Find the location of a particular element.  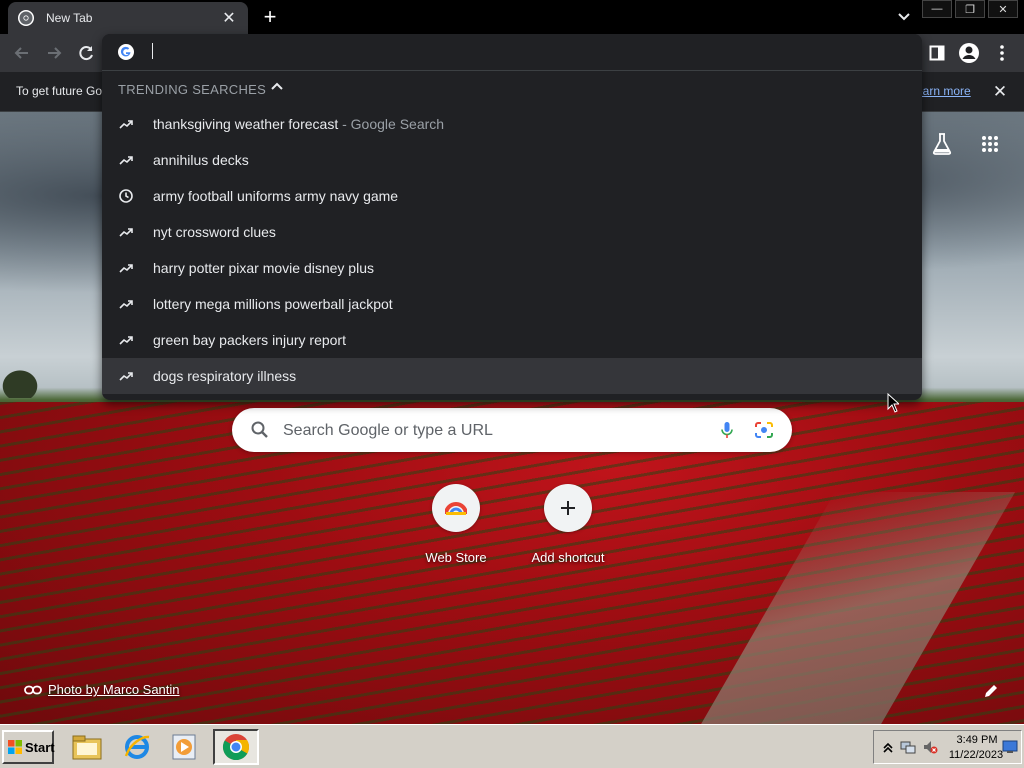

suggestion-description: - Google Search is located at coordinates (391, 124).